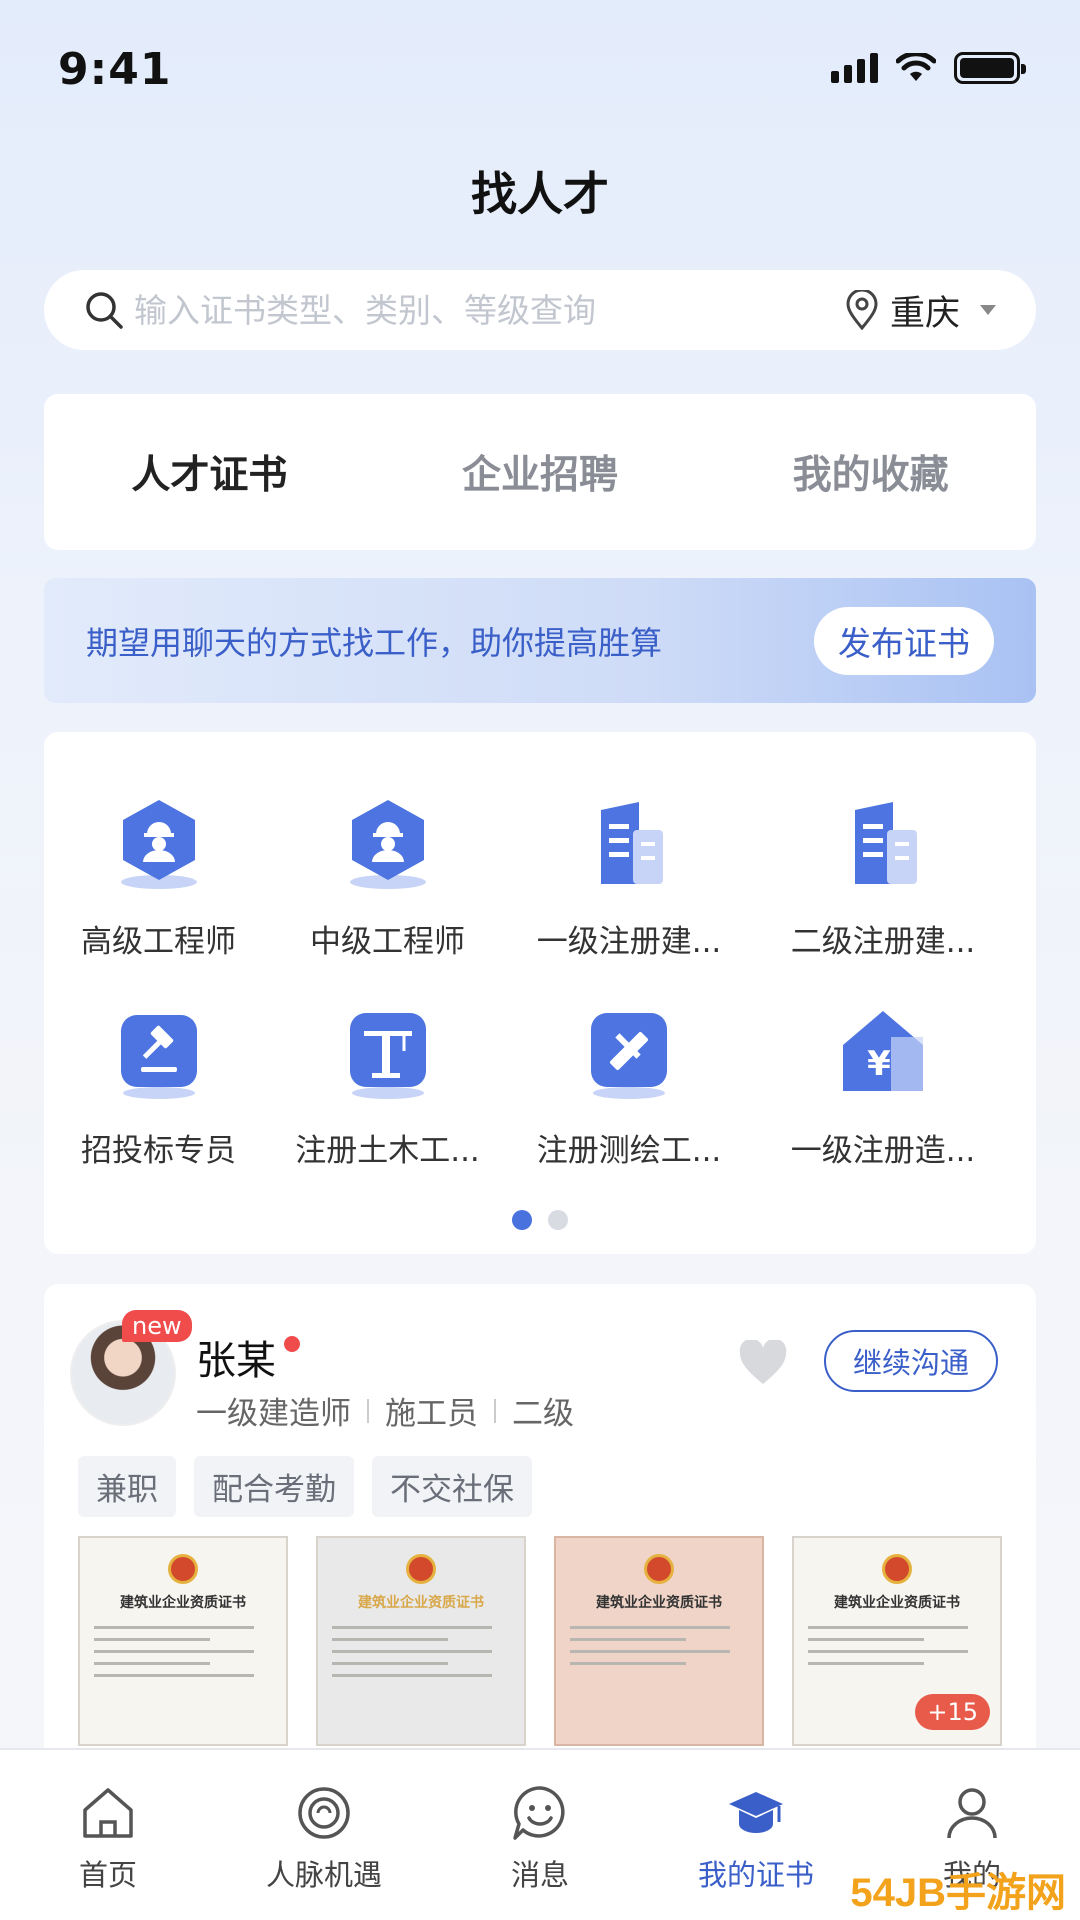 This screenshot has width=1080, height=1920. Describe the element at coordinates (629, 1056) in the screenshot. I see `ruler-pencil-icon` at that location.